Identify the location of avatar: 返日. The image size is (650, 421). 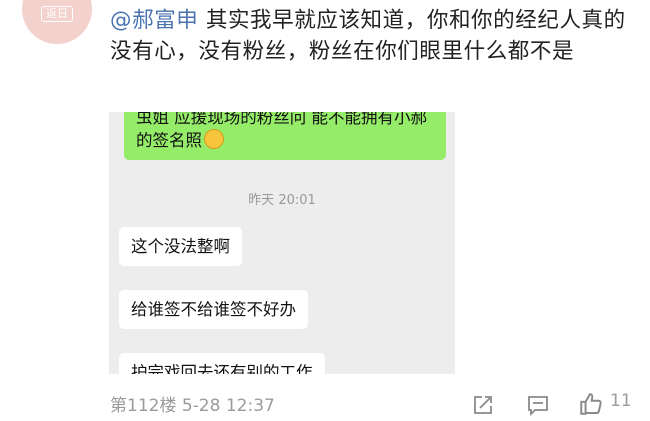
(57, 22).